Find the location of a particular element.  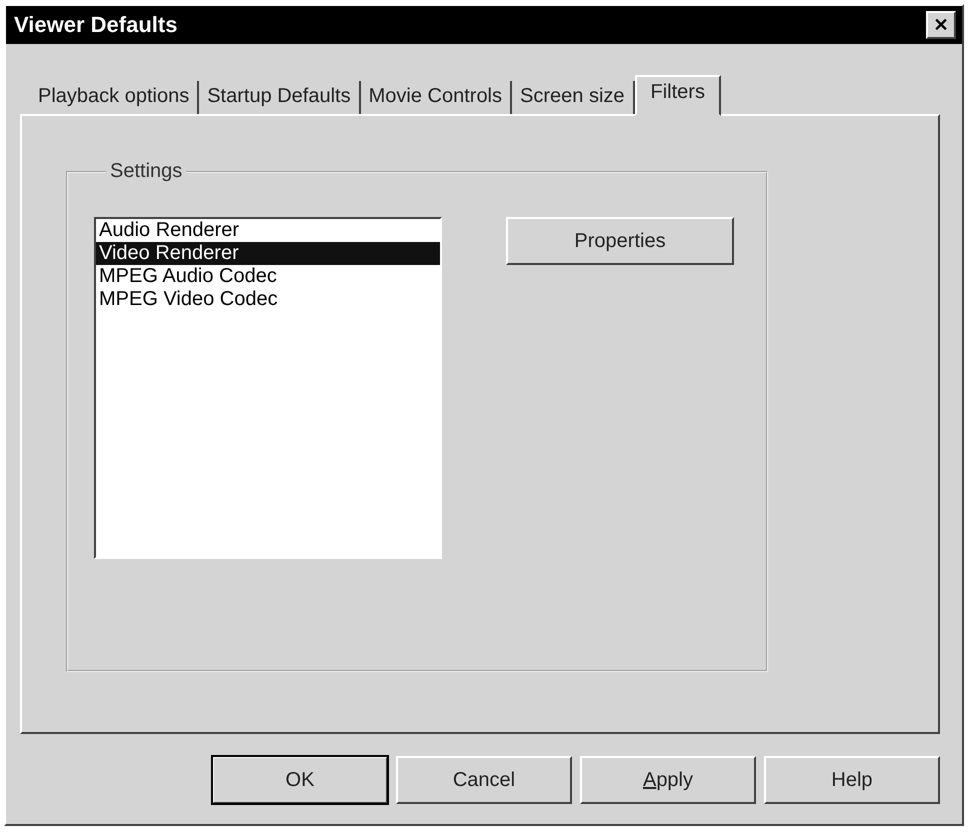

close-button: ✕ is located at coordinates (941, 25).